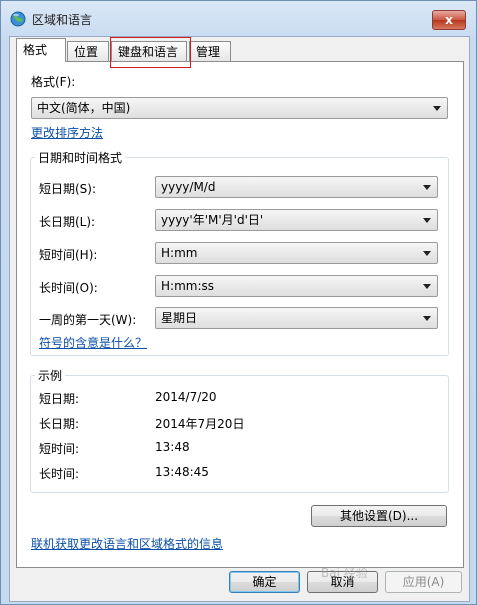 The width and height of the screenshot is (477, 605). Describe the element at coordinates (210, 51) in the screenshot. I see `tab-administrative: 管理` at that location.